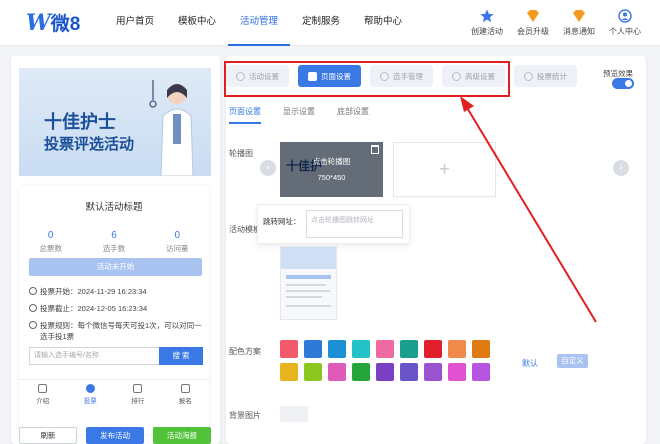  Describe the element at coordinates (65, 24) in the screenshot. I see `logo-text: 微8` at that location.